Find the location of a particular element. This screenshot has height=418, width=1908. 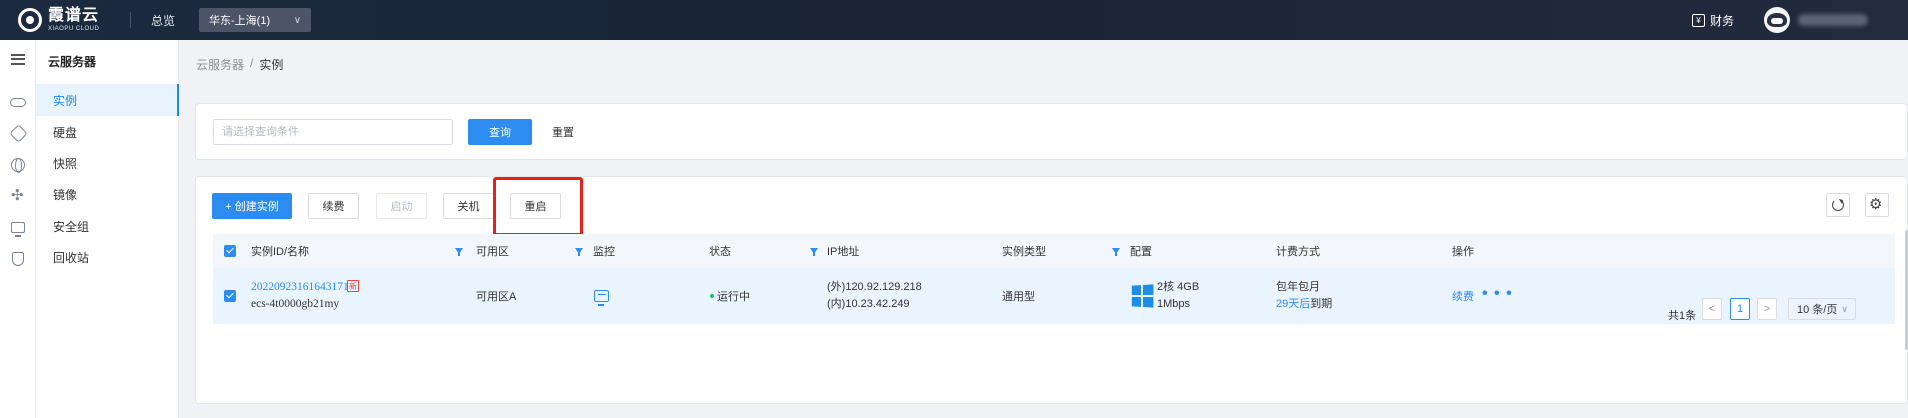

sidebar-item-images: 镜像 is located at coordinates (107, 194).